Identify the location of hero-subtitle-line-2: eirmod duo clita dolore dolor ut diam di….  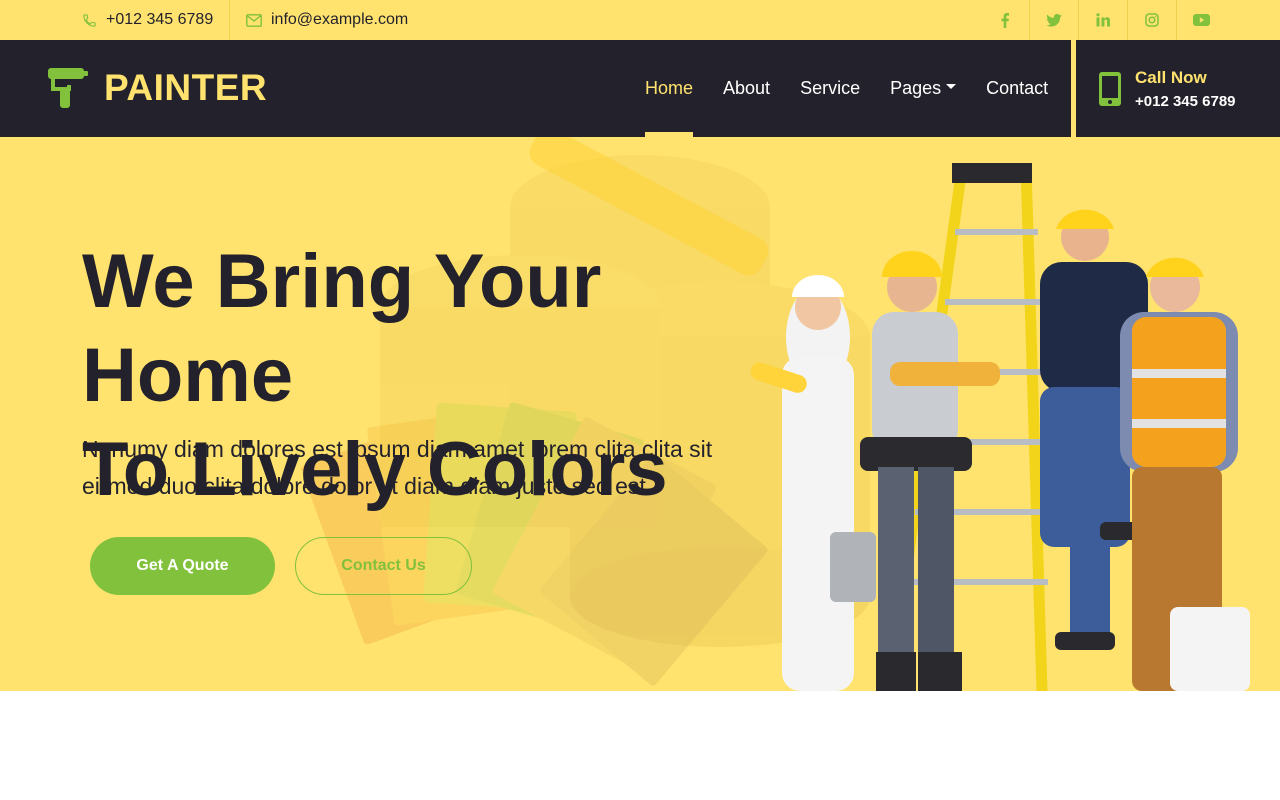
(364, 486).